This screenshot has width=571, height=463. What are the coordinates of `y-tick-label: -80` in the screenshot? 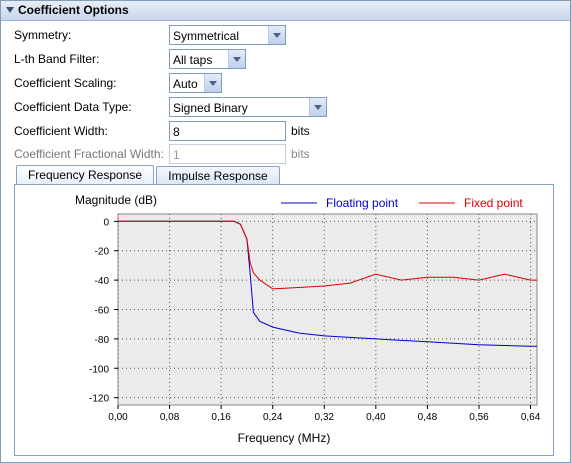 It's located at (102, 340).